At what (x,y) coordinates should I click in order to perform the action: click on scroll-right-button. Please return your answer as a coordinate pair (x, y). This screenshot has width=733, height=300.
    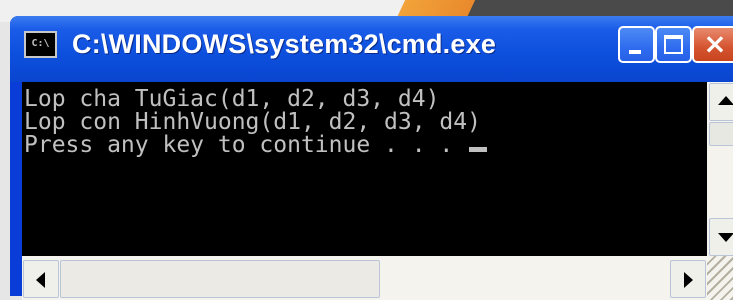
    Looking at the image, I should click on (688, 279).